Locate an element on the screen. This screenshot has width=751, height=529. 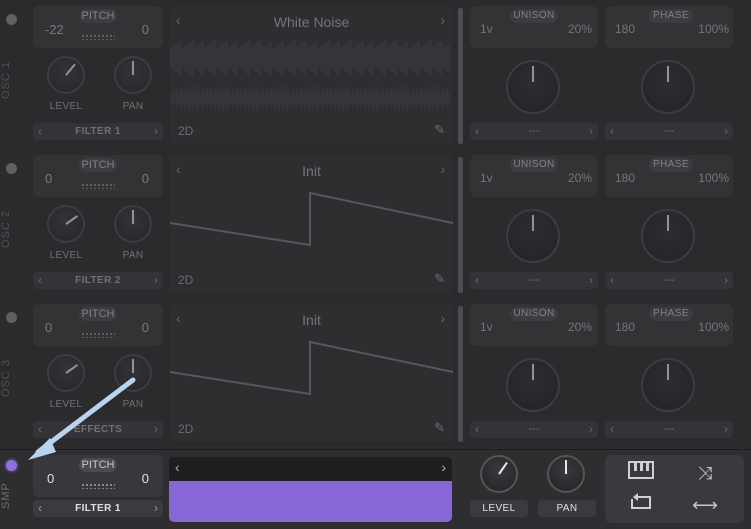
keytrack-icon is located at coordinates (641, 473).